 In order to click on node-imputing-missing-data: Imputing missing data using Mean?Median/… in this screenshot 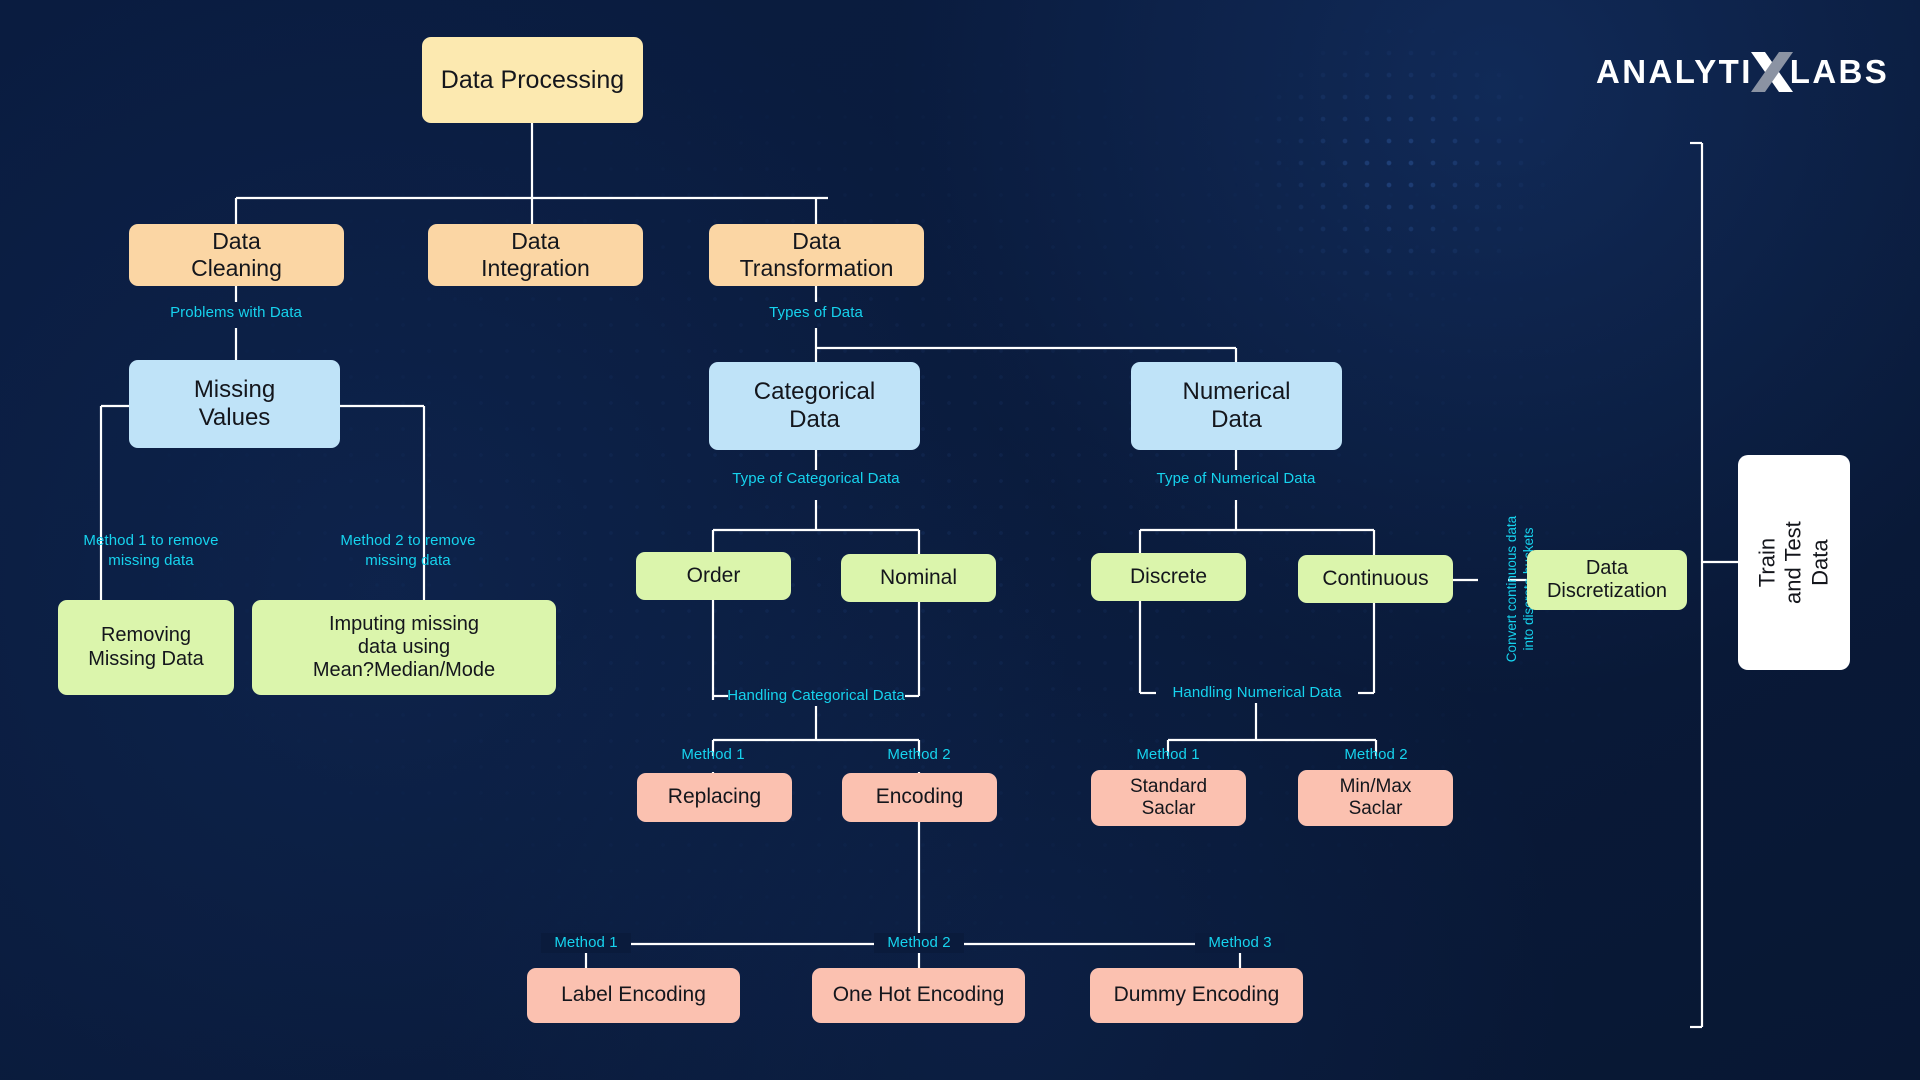, I will do `click(404, 647)`.